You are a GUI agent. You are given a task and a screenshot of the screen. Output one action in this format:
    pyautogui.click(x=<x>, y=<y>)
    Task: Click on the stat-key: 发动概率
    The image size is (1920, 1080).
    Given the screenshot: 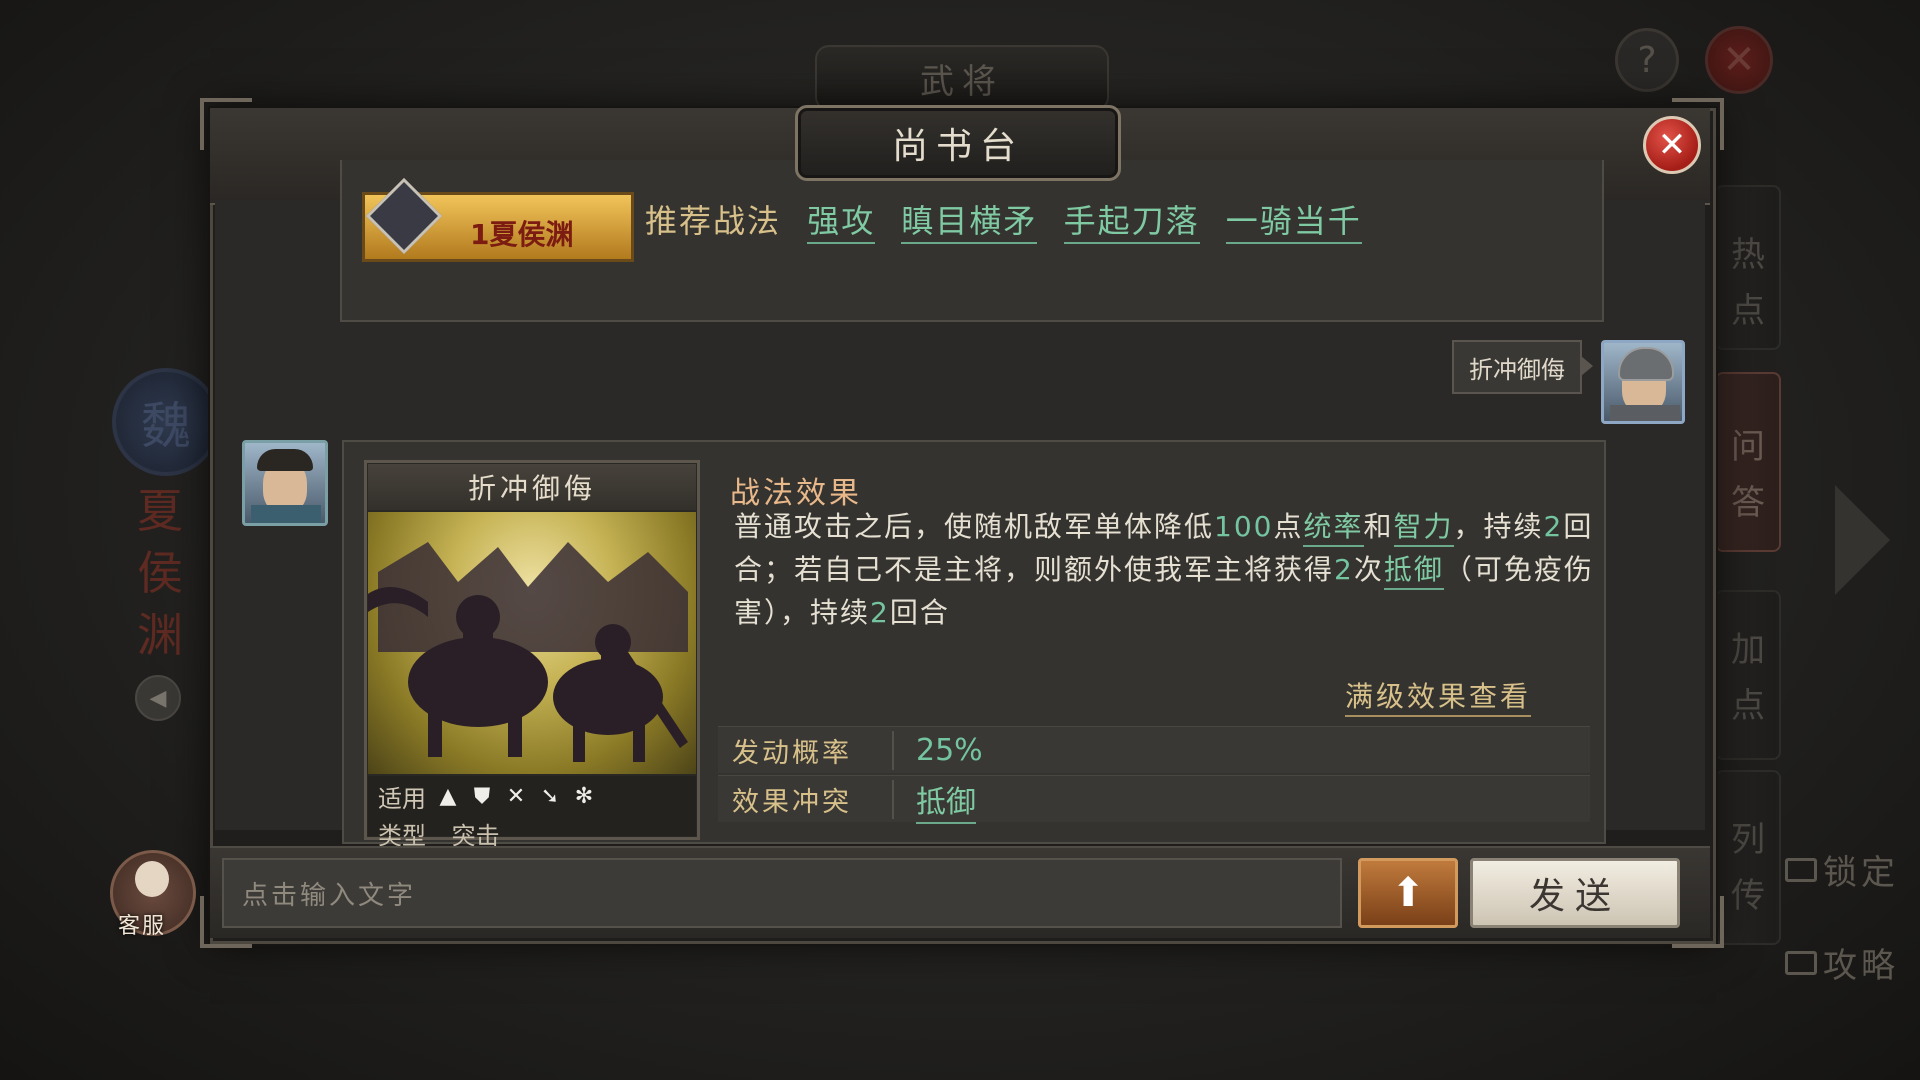 What is the action you would take?
    pyautogui.click(x=806, y=750)
    